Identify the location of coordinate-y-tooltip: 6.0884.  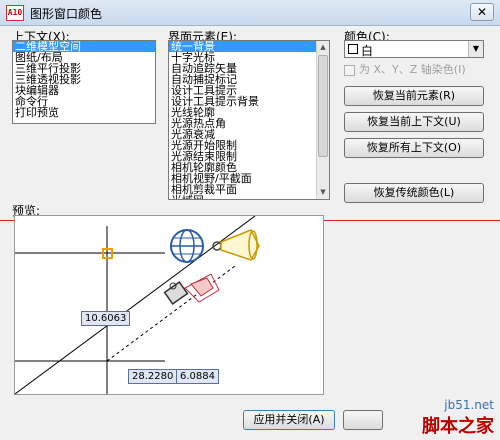
(197, 376).